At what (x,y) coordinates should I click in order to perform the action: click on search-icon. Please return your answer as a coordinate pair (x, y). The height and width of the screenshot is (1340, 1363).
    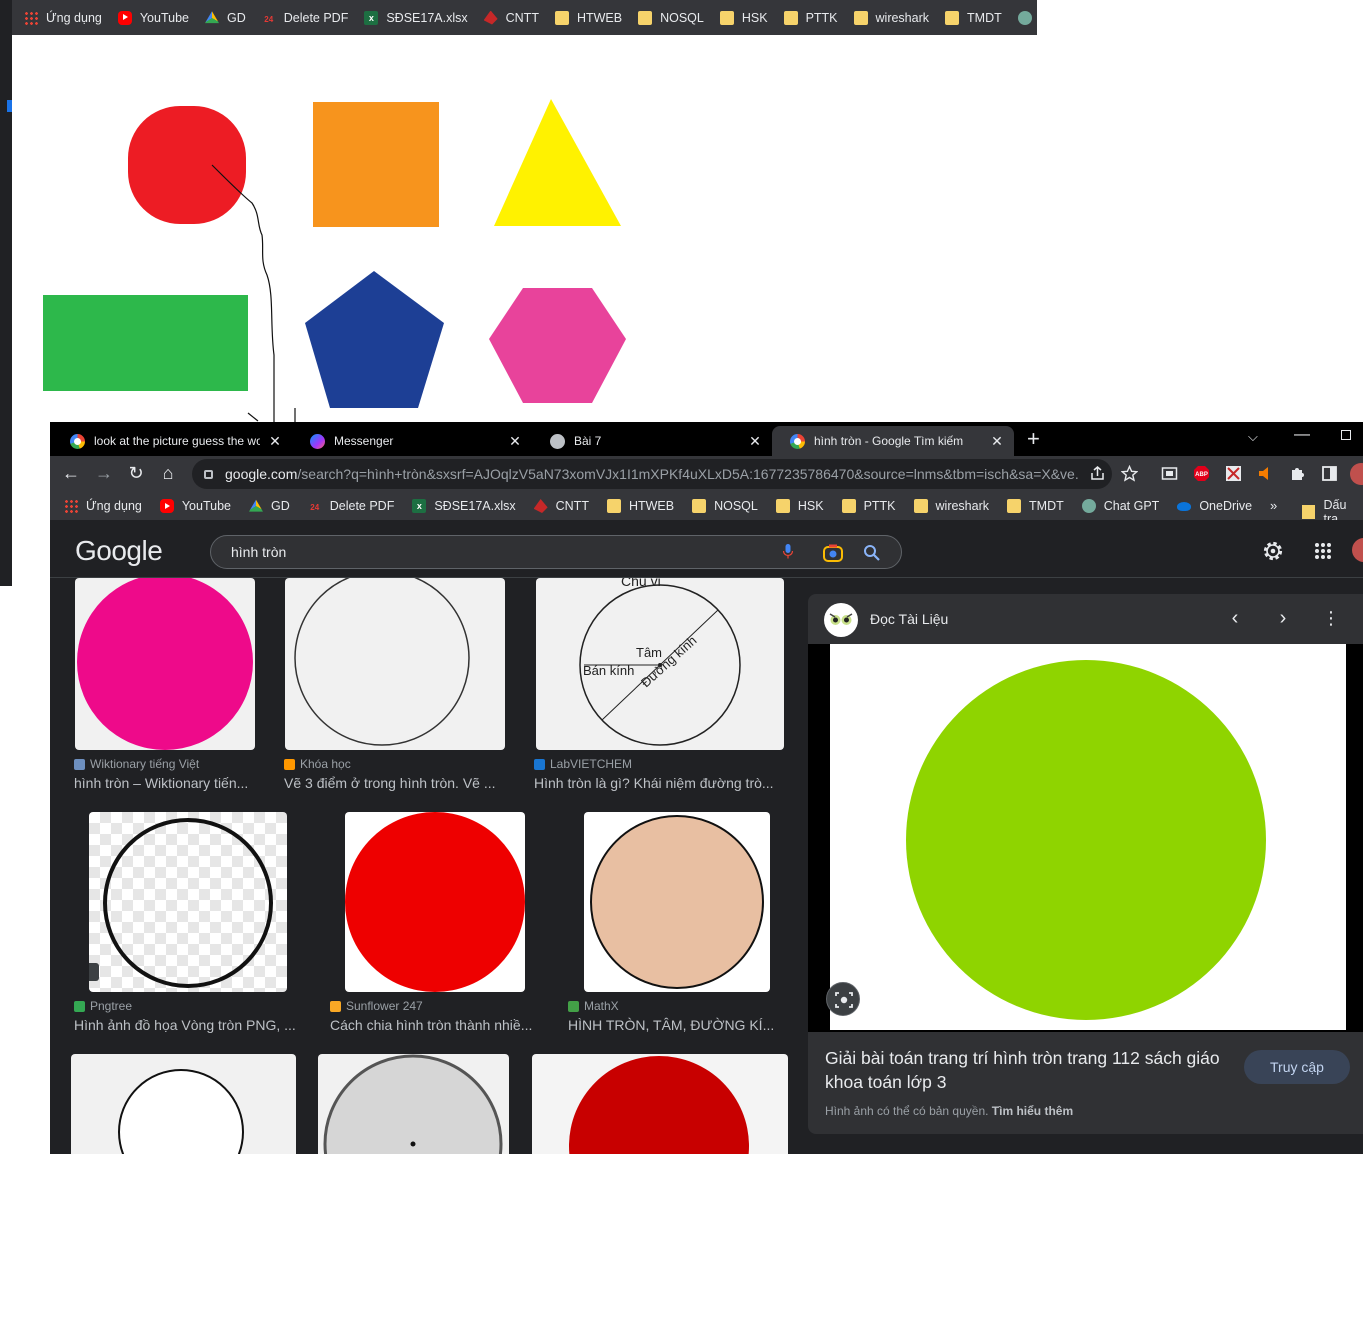
    Looking at the image, I should click on (872, 553).